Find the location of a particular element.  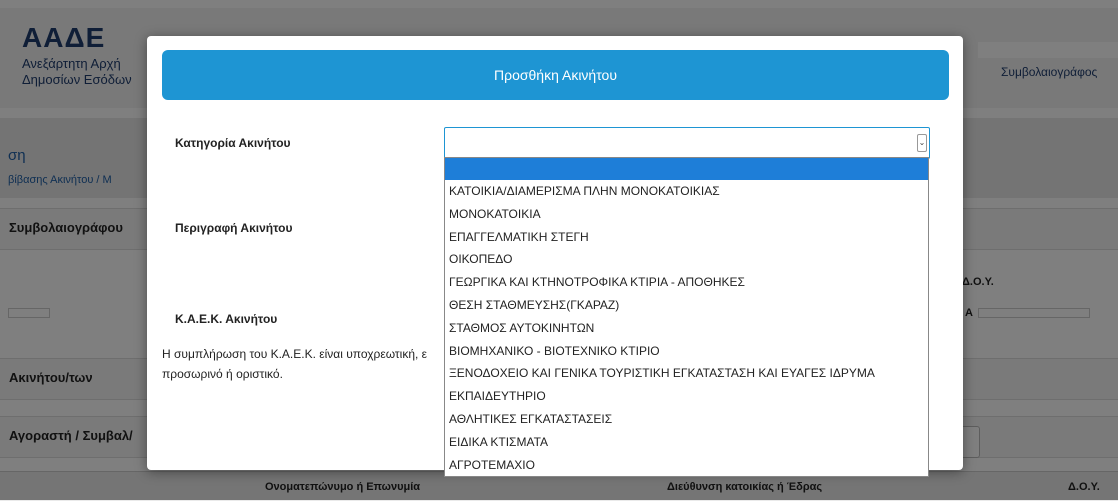

category-label: Κατηγορία Ακινήτου is located at coordinates (233, 143).